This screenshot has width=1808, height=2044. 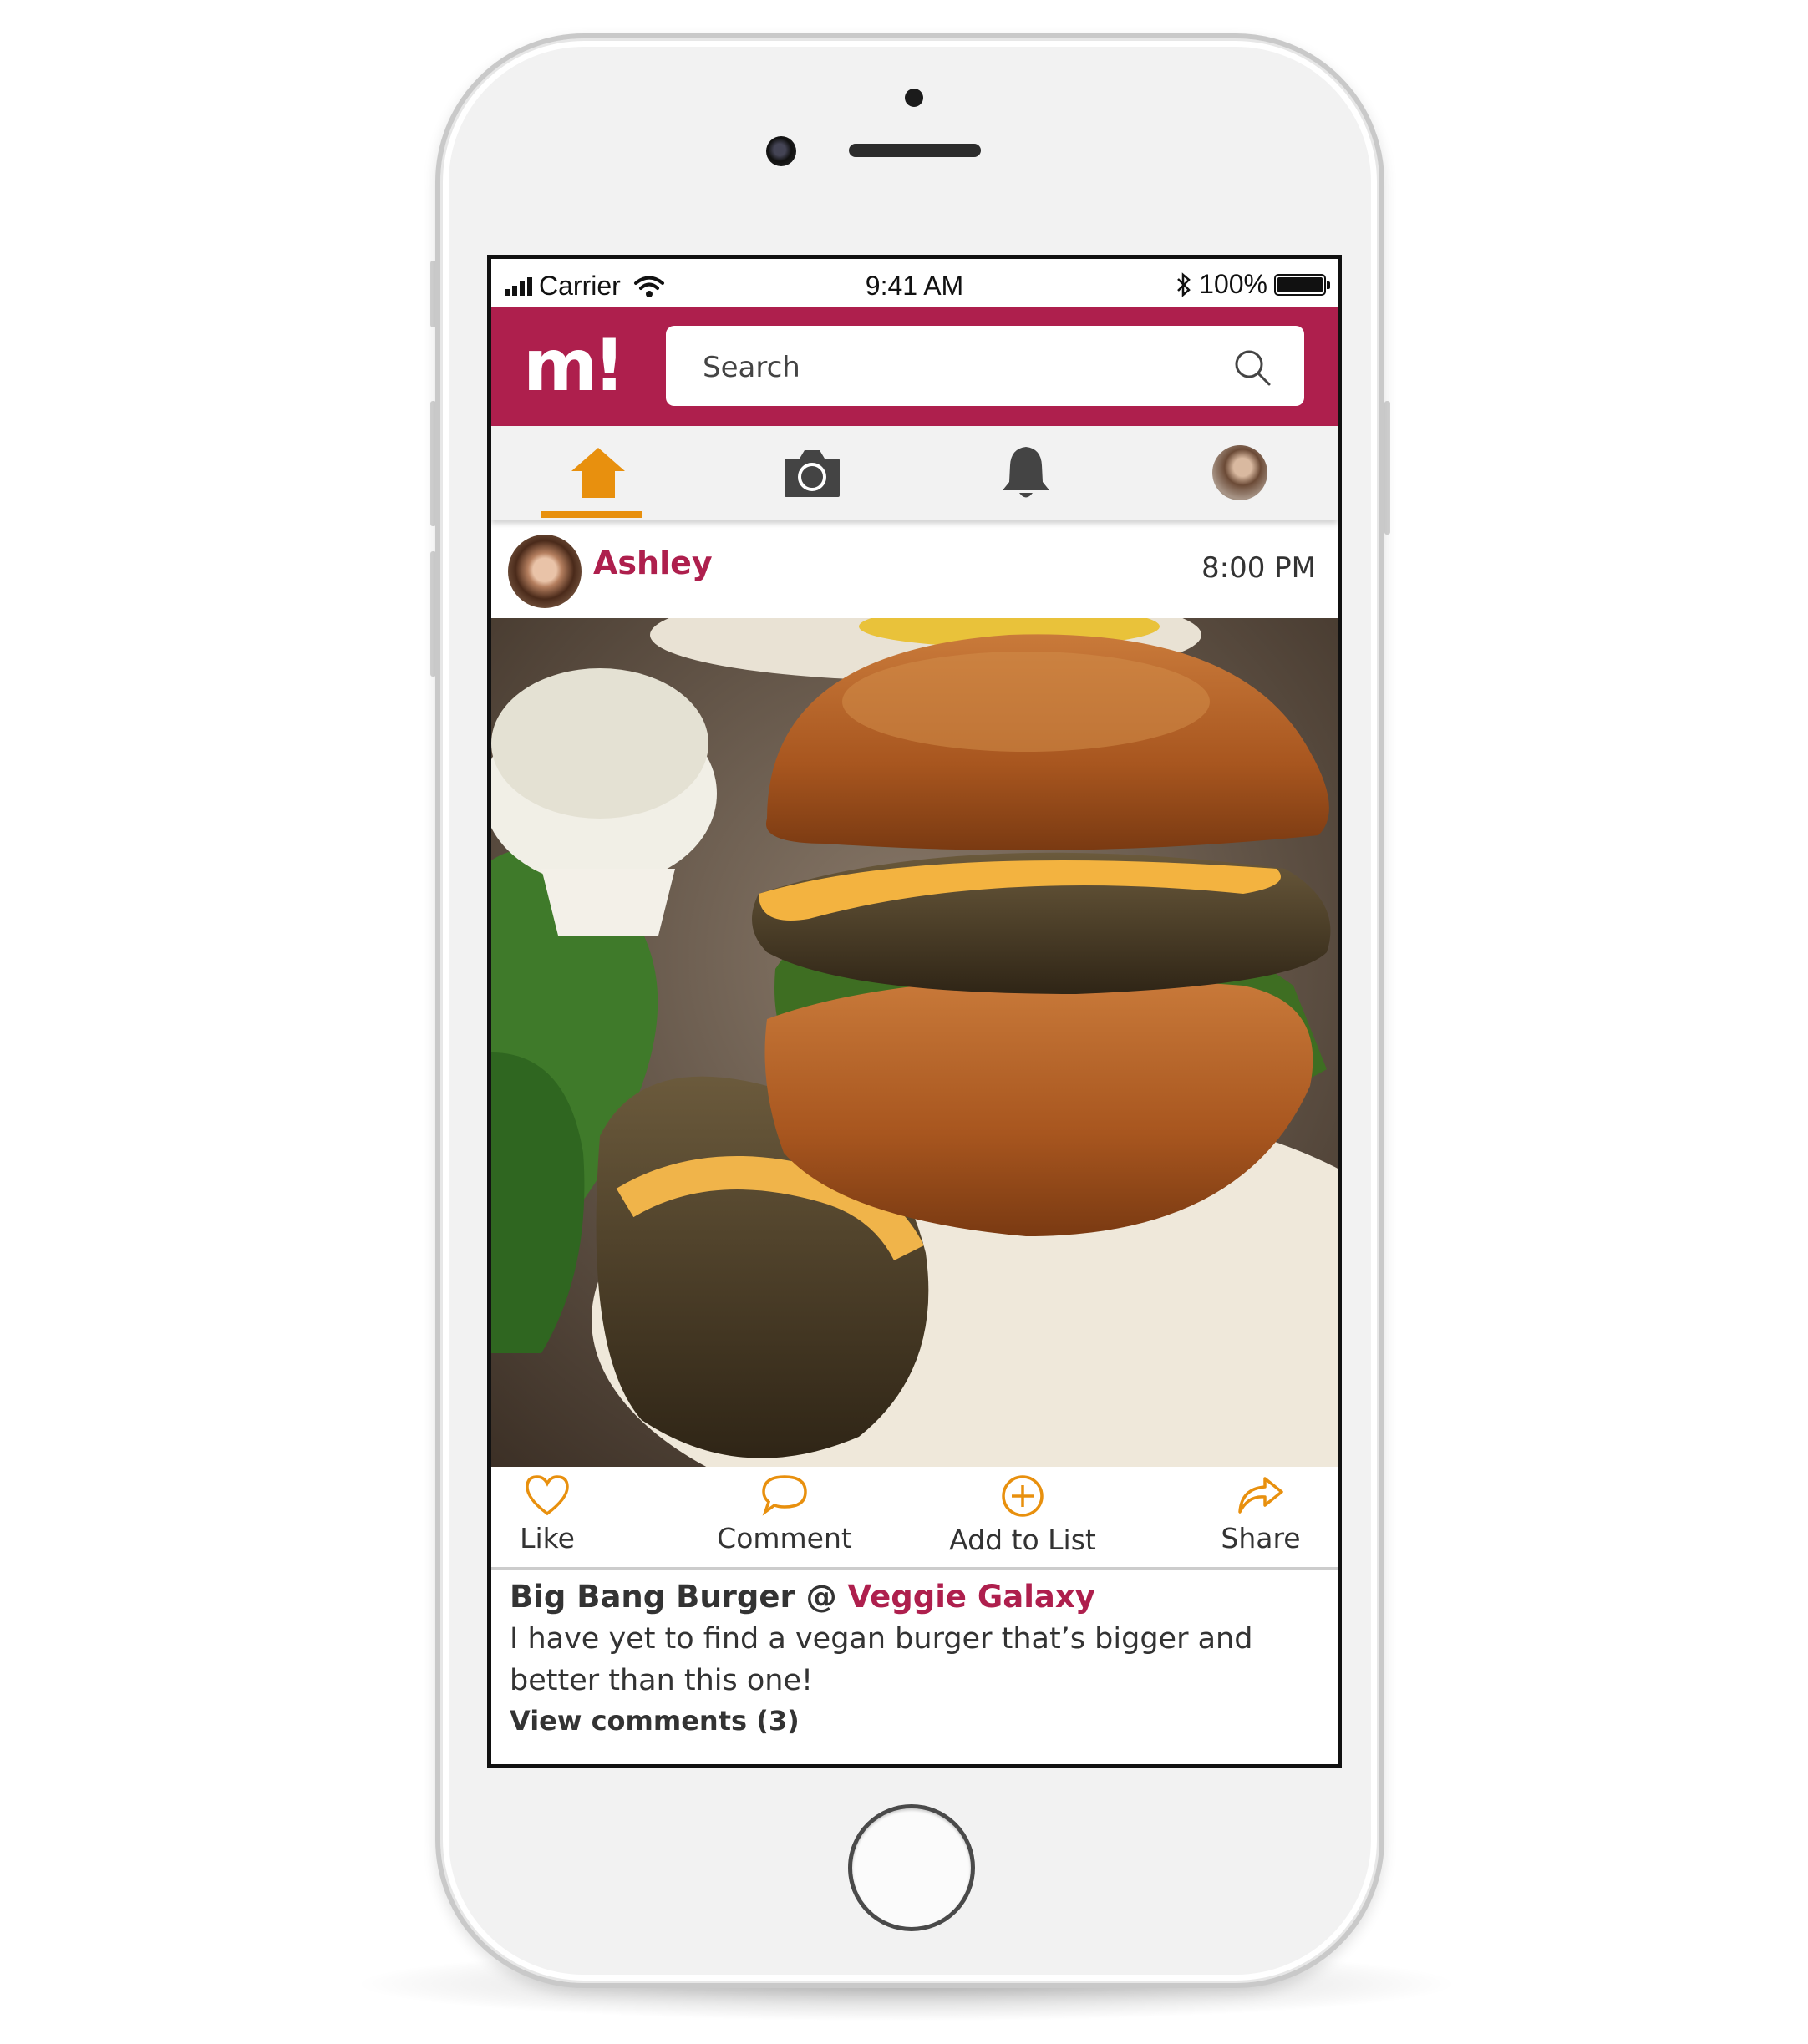 What do you see at coordinates (547, 1538) in the screenshot?
I see `like-label: Like` at bounding box center [547, 1538].